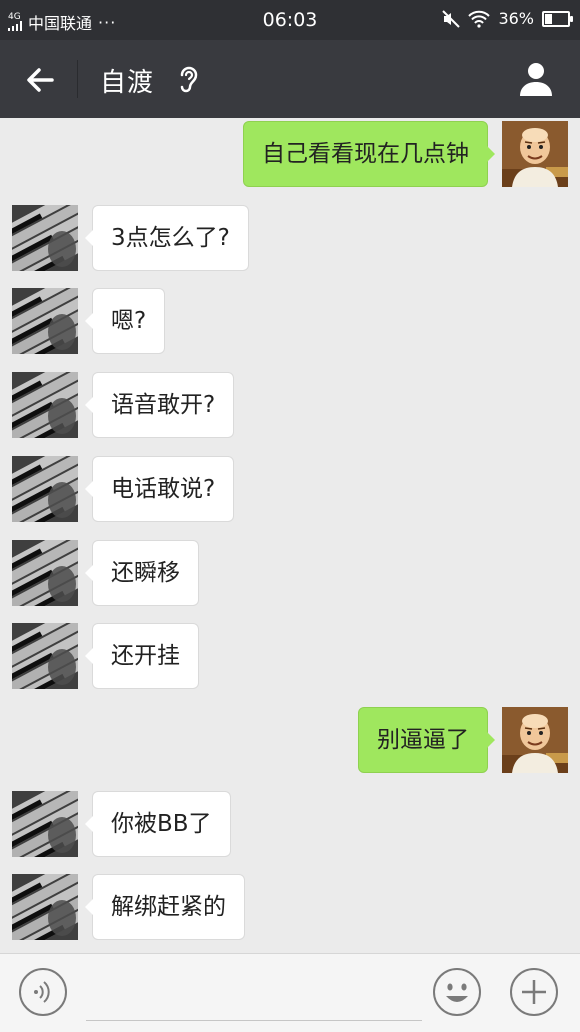  What do you see at coordinates (165, 907) in the screenshot?
I see `message-bubble: 解绑赶紧的` at bounding box center [165, 907].